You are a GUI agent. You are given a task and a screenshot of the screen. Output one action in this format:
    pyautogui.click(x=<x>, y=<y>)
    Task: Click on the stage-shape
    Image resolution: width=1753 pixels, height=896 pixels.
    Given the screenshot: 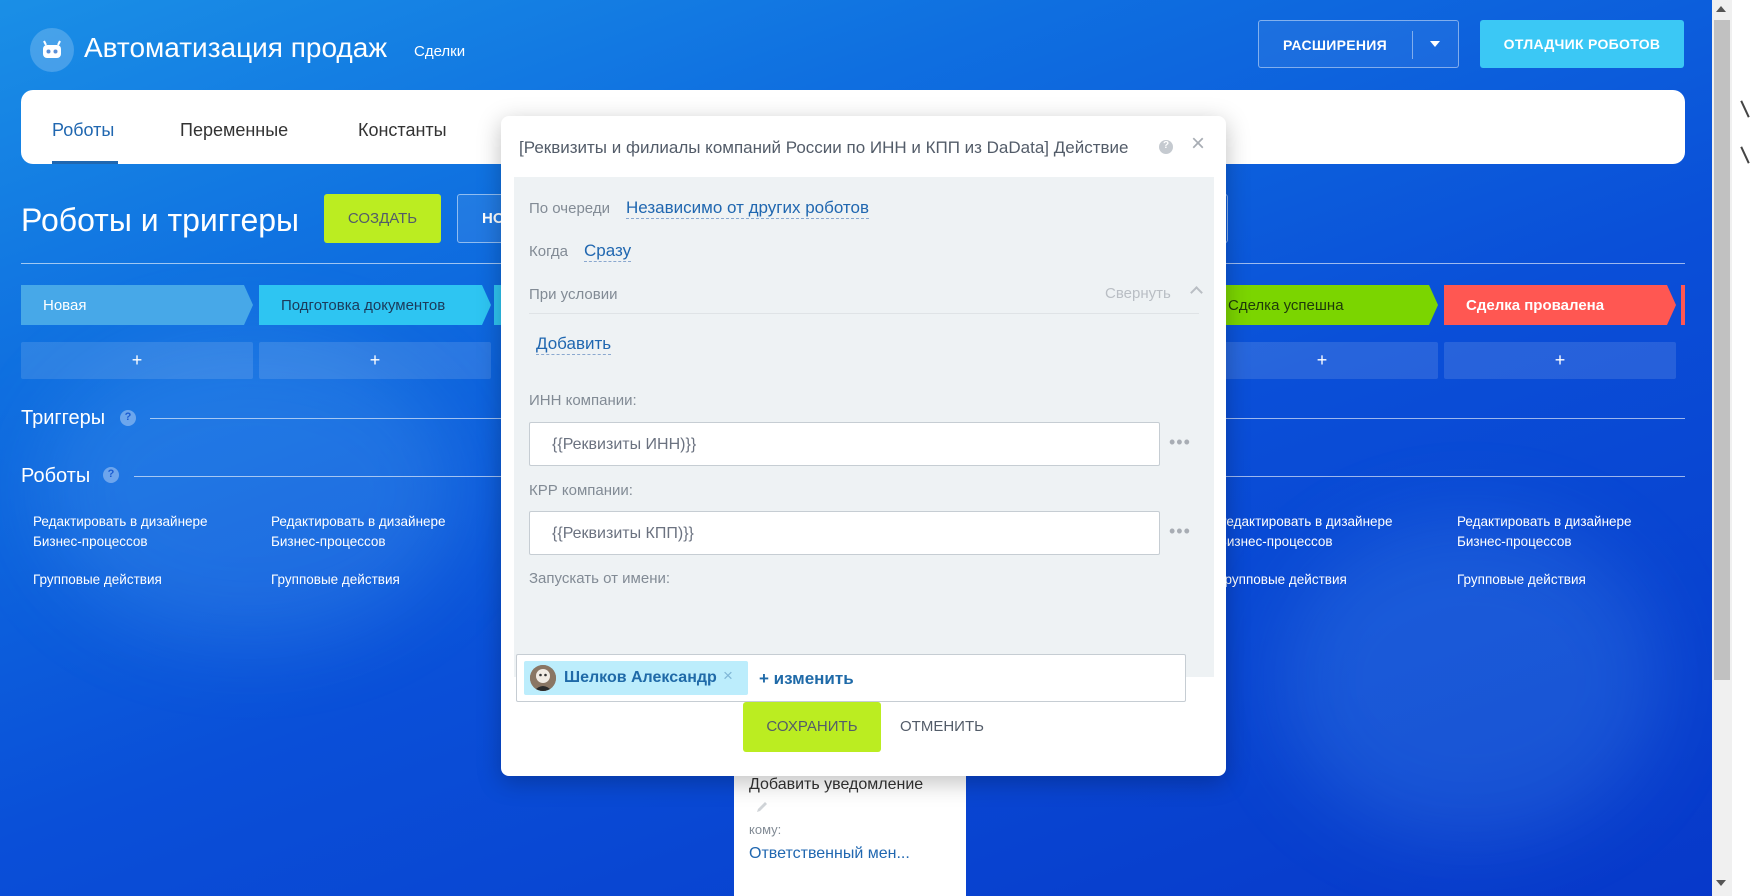 What is the action you would take?
    pyautogui.click(x=1683, y=305)
    